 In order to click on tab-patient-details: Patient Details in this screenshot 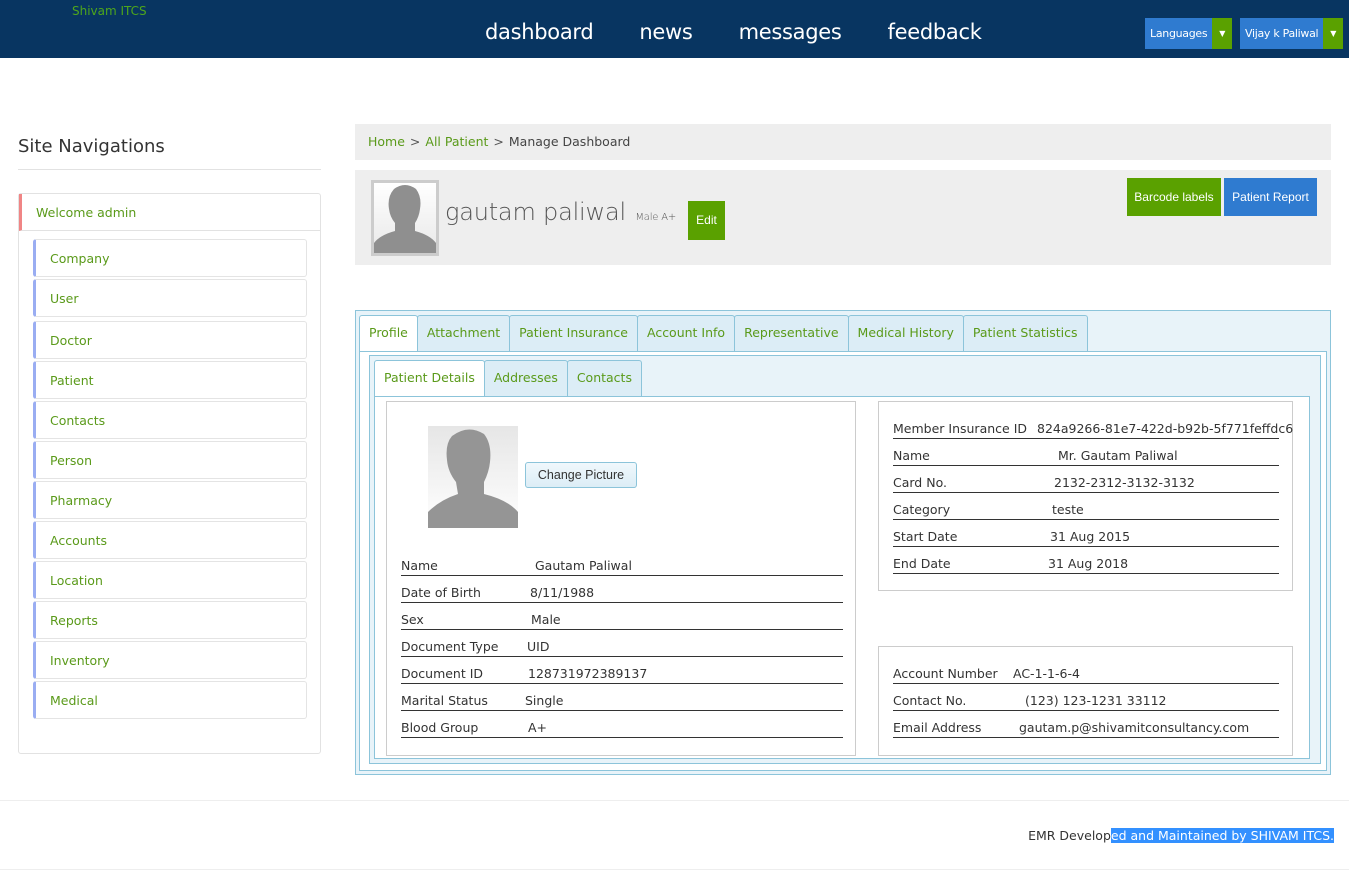, I will do `click(429, 378)`.